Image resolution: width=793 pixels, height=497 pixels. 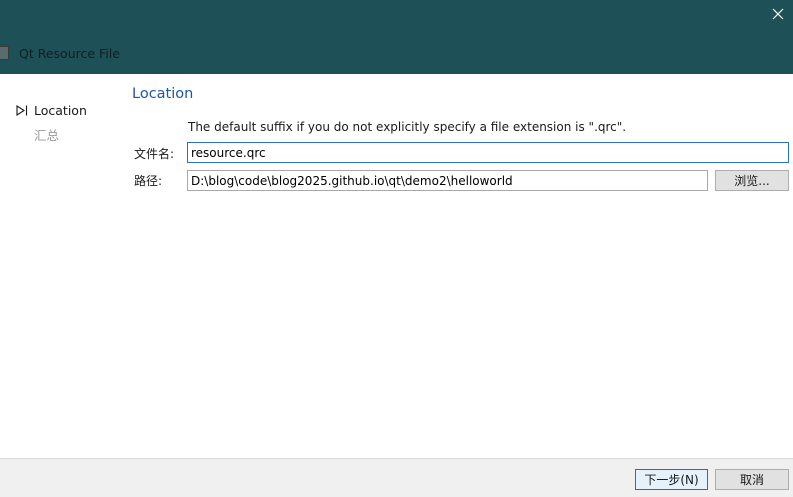 I want to click on footer-bar: 下一步(N) 取消, so click(x=396, y=477).